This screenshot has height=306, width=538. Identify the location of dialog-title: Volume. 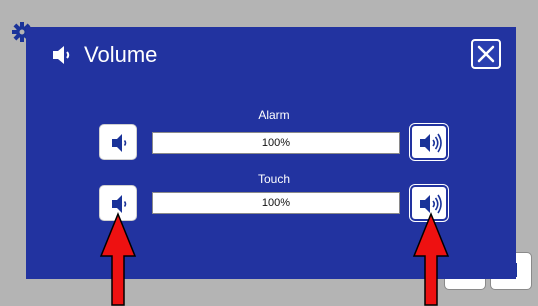
(121, 54).